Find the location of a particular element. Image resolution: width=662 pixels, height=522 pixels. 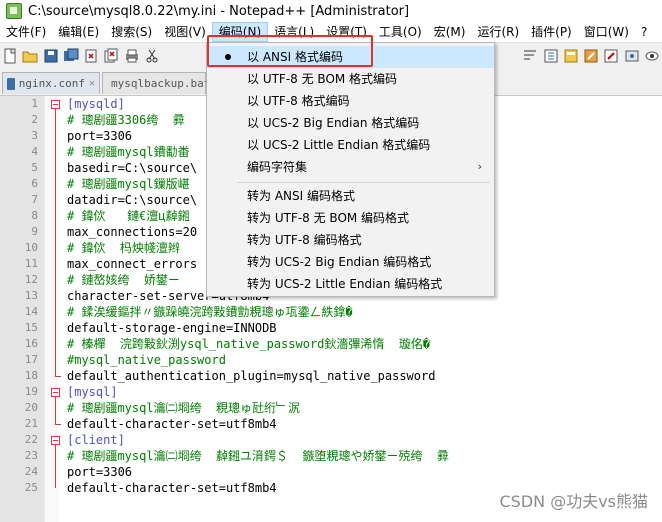

line-text: default-character-set=utf8mb4 is located at coordinates (172, 488).